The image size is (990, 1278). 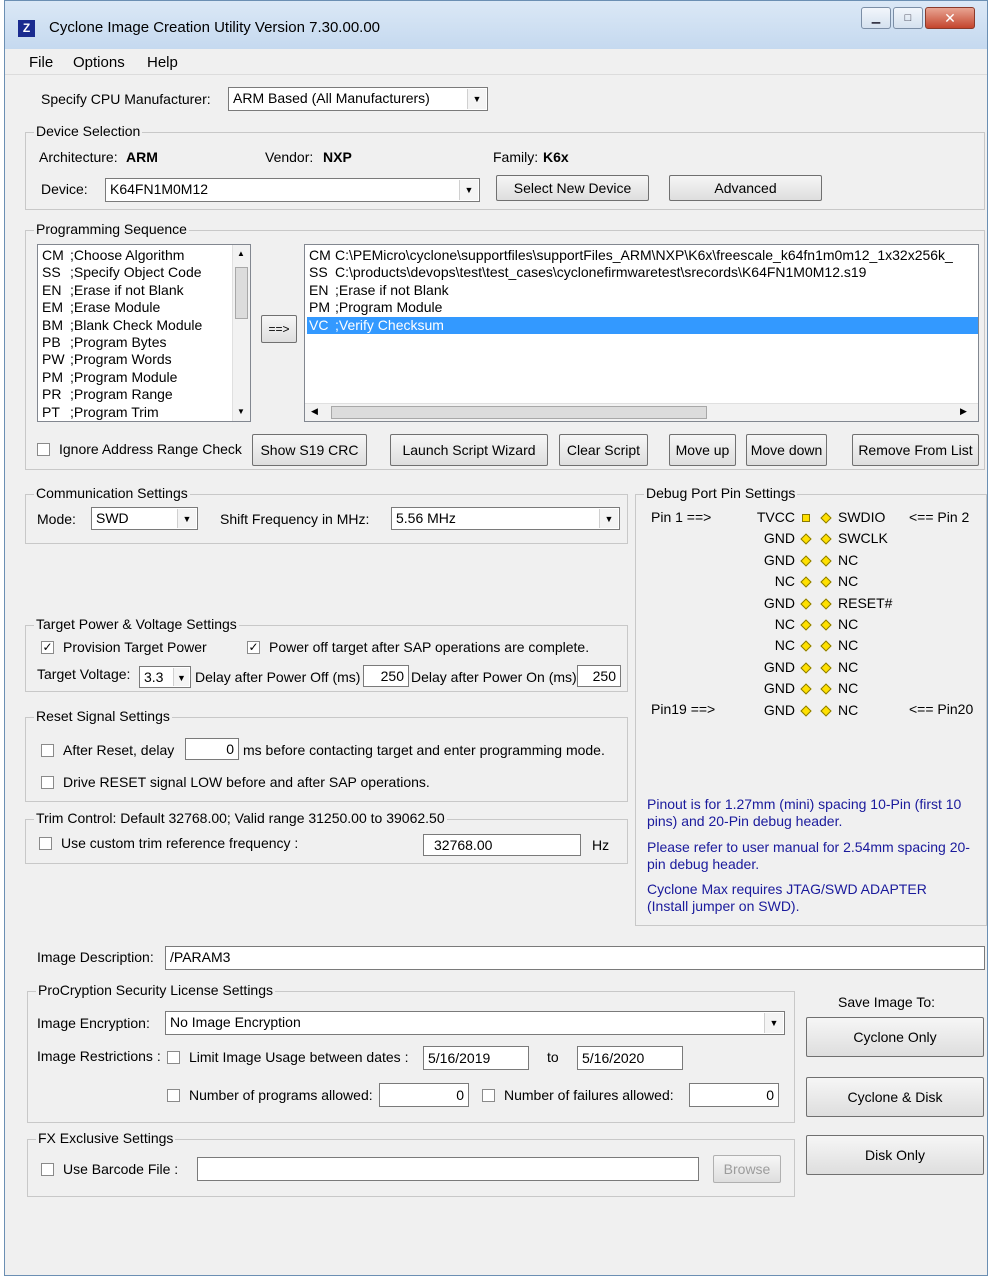 What do you see at coordinates (104, 342) in the screenshot?
I see `available-command-item: PB ;Program Bytes` at bounding box center [104, 342].